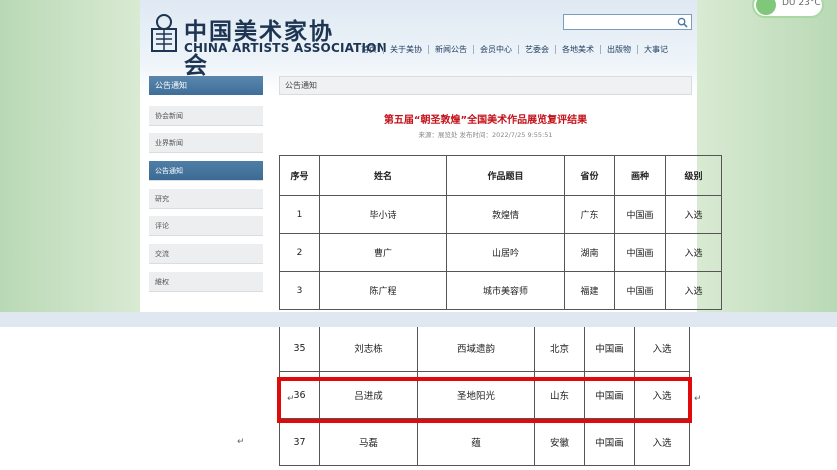 Image resolution: width=837 pixels, height=470 pixels. I want to click on search-box, so click(627, 24).